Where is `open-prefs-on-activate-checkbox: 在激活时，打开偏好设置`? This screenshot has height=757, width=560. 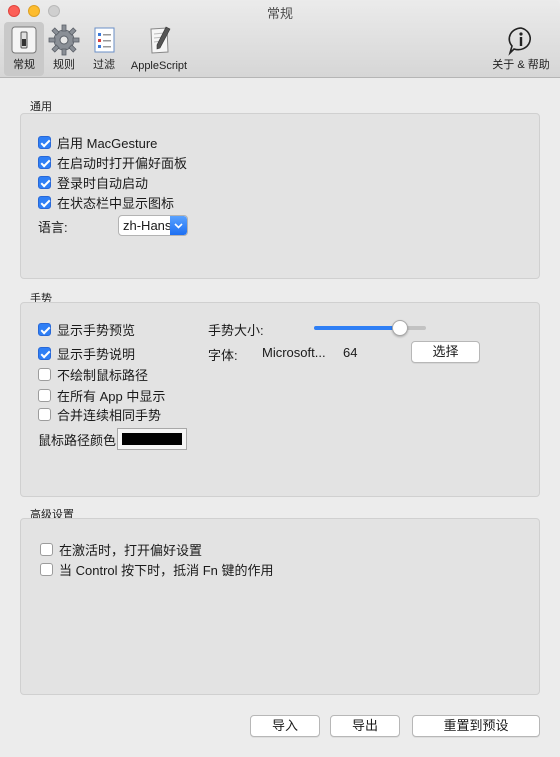 open-prefs-on-activate-checkbox: 在激活时，打开偏好设置 is located at coordinates (121, 549).